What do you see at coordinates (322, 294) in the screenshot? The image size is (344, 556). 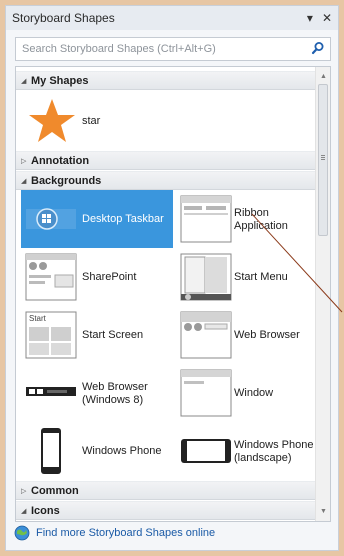 I see `vertical-scrollbar: ▲ ▼` at bounding box center [322, 294].